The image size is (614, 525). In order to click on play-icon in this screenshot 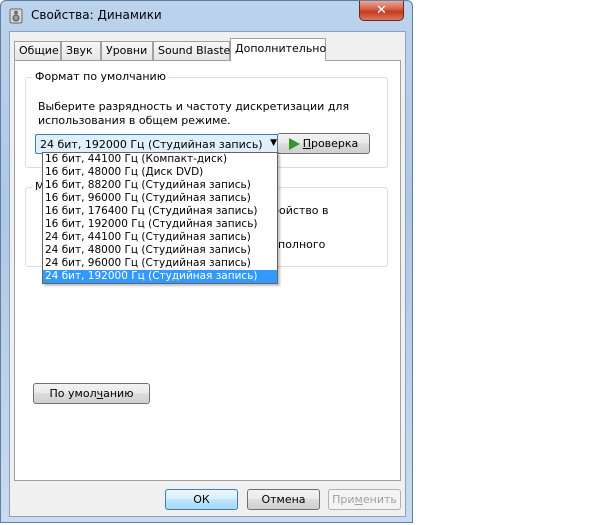, I will do `click(294, 143)`.